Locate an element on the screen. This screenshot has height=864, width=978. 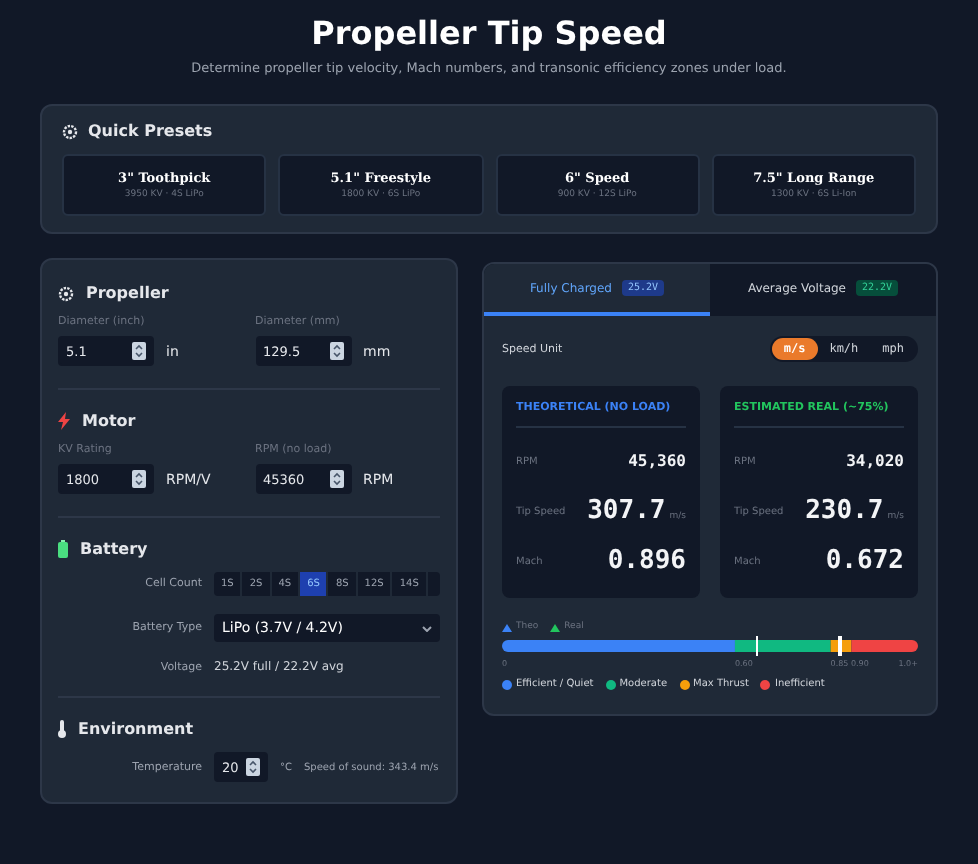
lightning-icon is located at coordinates (64, 421).